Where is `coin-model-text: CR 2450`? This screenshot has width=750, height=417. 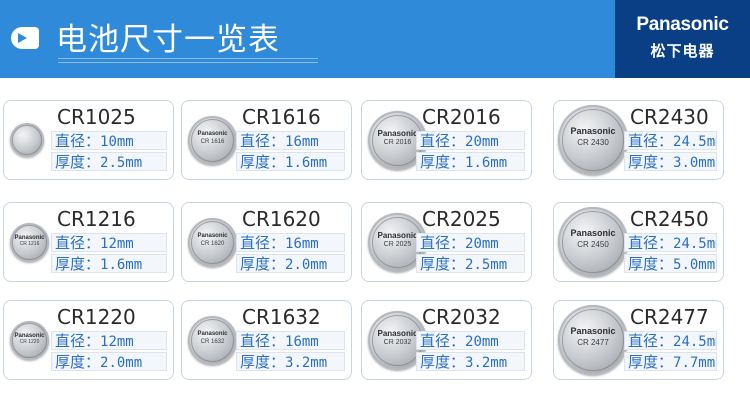
coin-model-text: CR 2450 is located at coordinates (593, 244).